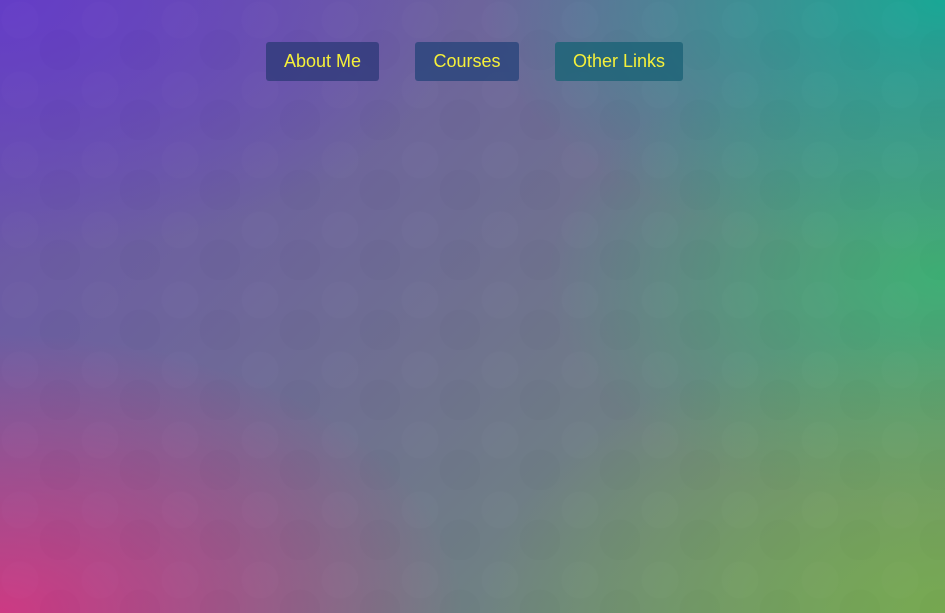 This screenshot has height=613, width=945. What do you see at coordinates (619, 61) in the screenshot?
I see `other-links-button: Other Links` at bounding box center [619, 61].